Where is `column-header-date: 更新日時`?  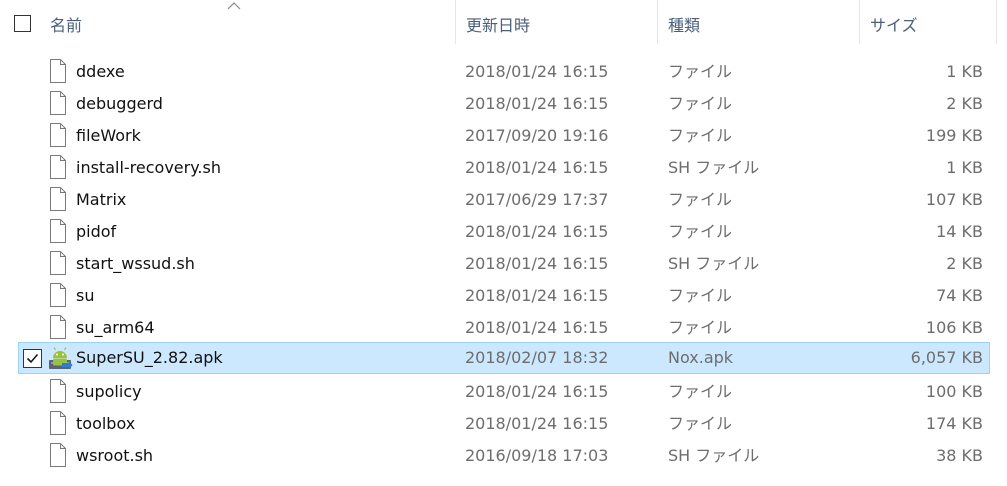 column-header-date: 更新日時 is located at coordinates (556, 24).